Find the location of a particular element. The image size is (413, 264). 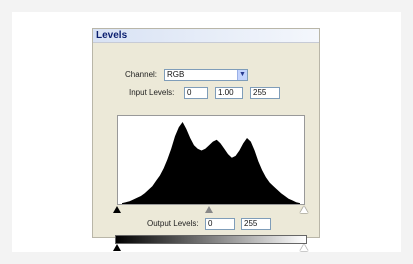

output-white-slider is located at coordinates (304, 247).